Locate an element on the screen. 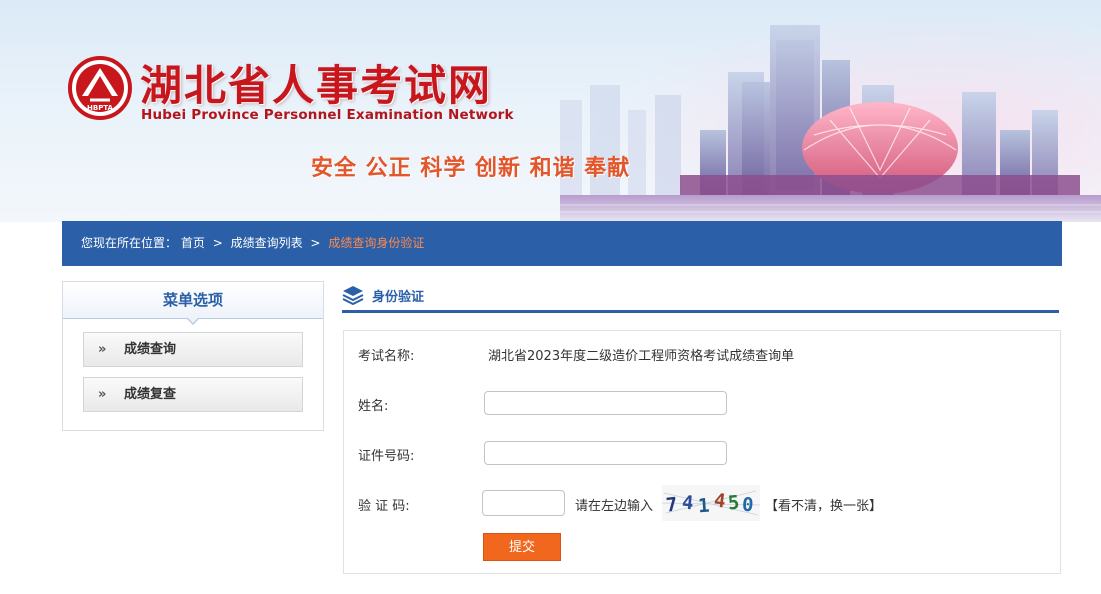  captcha-char: 0 is located at coordinates (747, 505).